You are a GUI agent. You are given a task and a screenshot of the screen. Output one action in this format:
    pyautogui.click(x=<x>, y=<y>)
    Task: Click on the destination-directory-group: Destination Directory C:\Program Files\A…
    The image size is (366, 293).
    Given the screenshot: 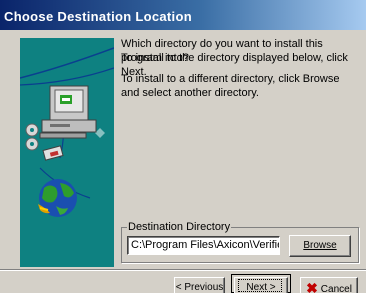 What is the action you would take?
    pyautogui.click(x=240, y=242)
    